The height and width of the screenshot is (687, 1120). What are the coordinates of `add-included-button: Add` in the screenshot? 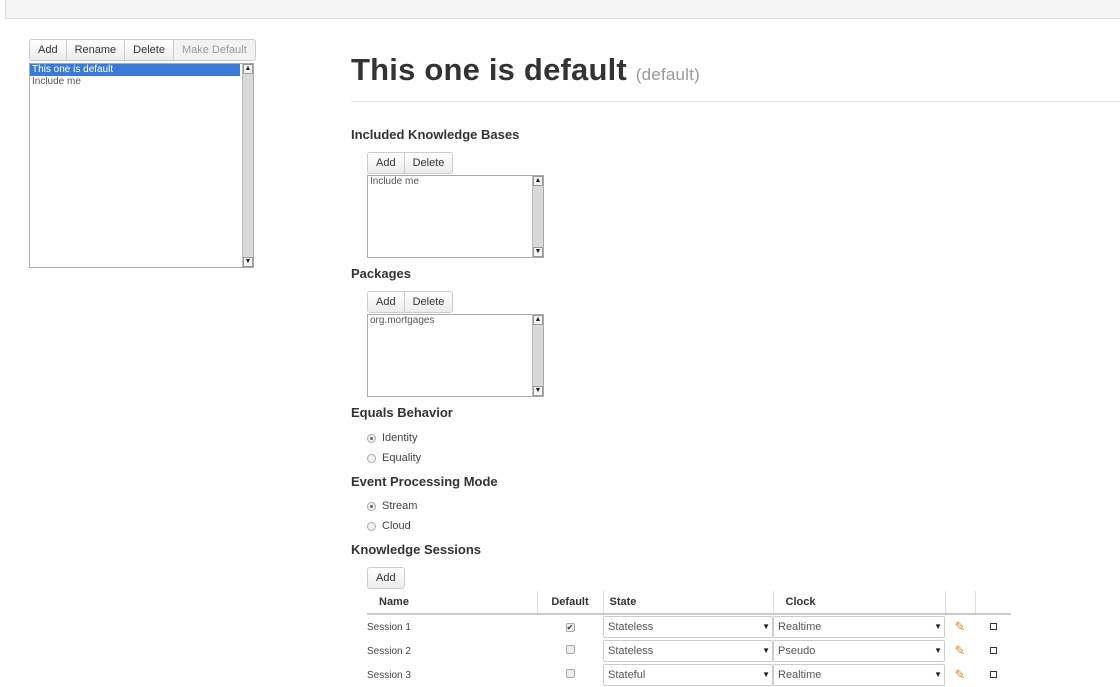 It's located at (386, 163).